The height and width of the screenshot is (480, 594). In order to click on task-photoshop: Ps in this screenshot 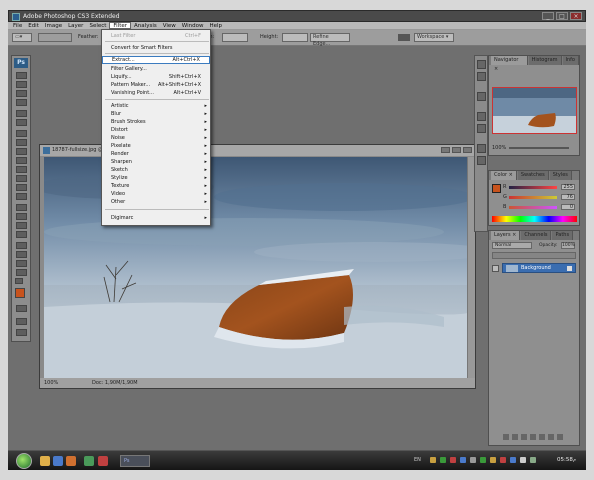, I will do `click(135, 461)`.